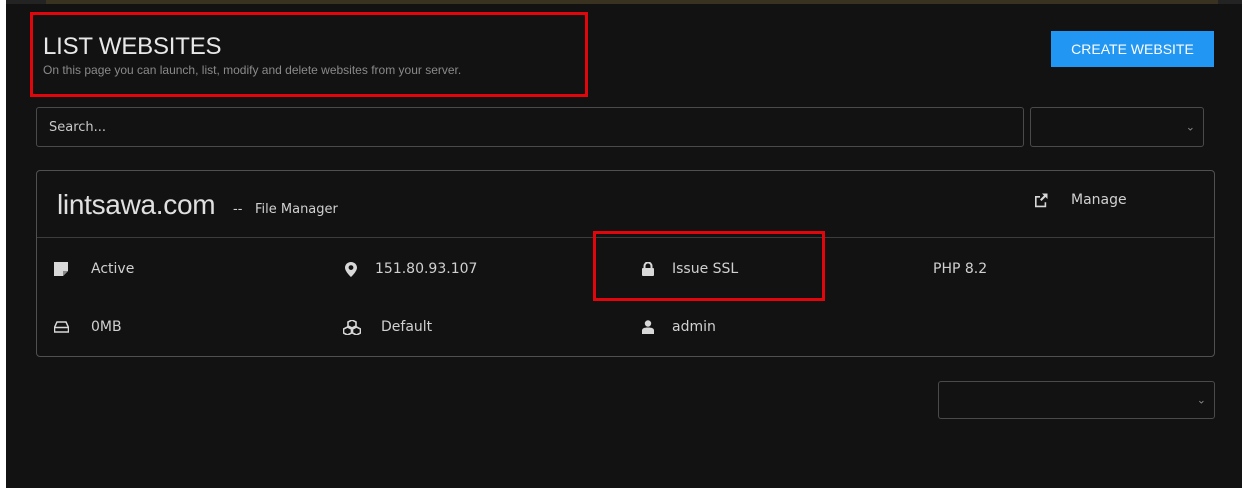 Image resolution: width=1251 pixels, height=488 pixels. What do you see at coordinates (136, 205) in the screenshot?
I see `website-domain: lintsawa.com` at bounding box center [136, 205].